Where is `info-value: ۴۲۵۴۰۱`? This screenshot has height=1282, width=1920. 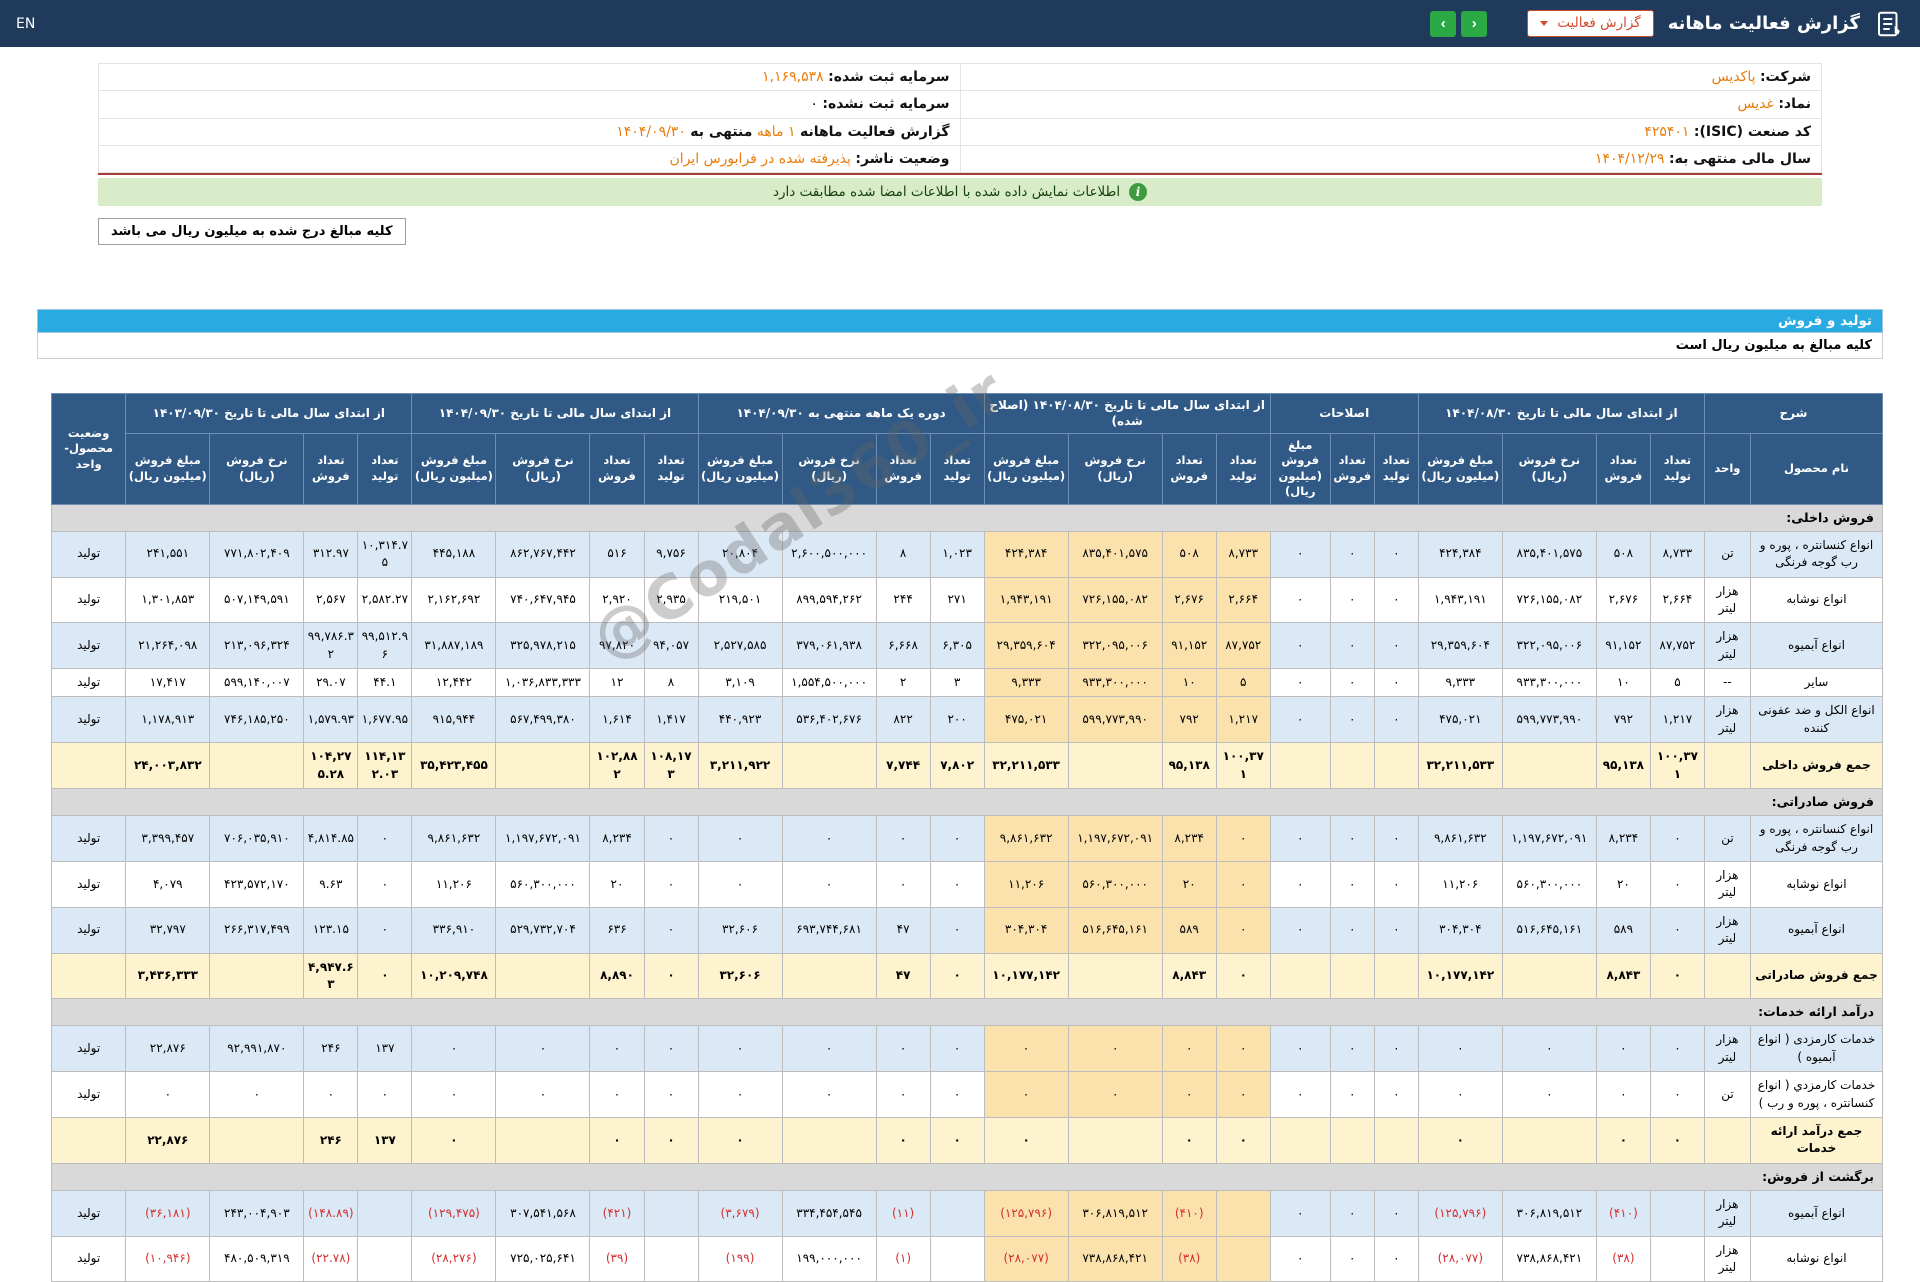 info-value: ۴۲۵۴۰۱ is located at coordinates (1666, 132).